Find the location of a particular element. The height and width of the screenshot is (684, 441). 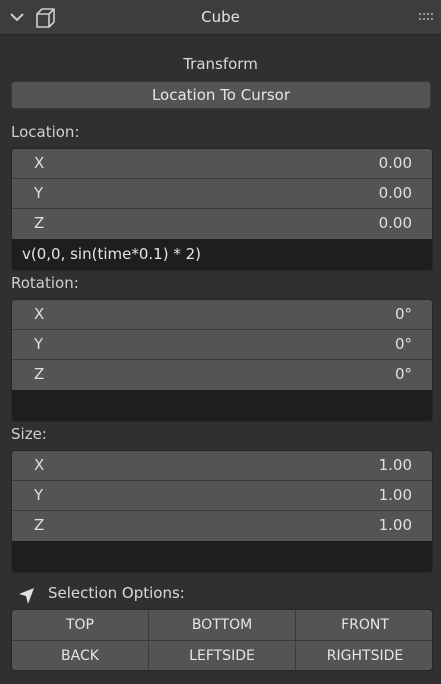

bottom-button: BOTTOM is located at coordinates (222, 625).